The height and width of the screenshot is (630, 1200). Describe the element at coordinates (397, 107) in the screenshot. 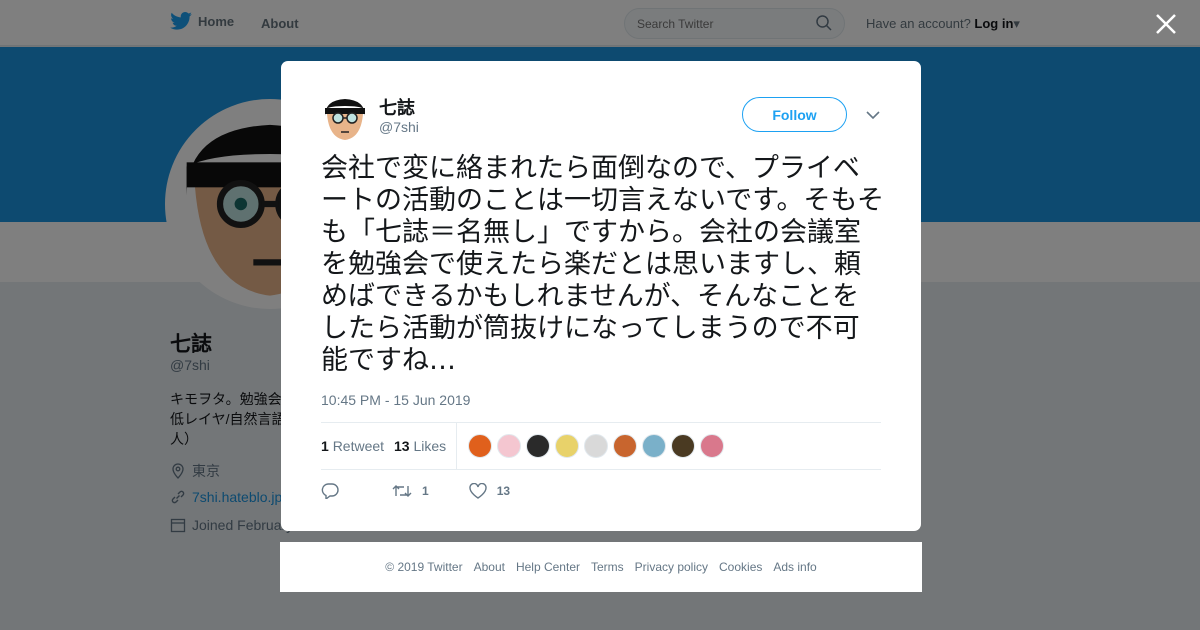

I see `author-name: 七誌` at that location.